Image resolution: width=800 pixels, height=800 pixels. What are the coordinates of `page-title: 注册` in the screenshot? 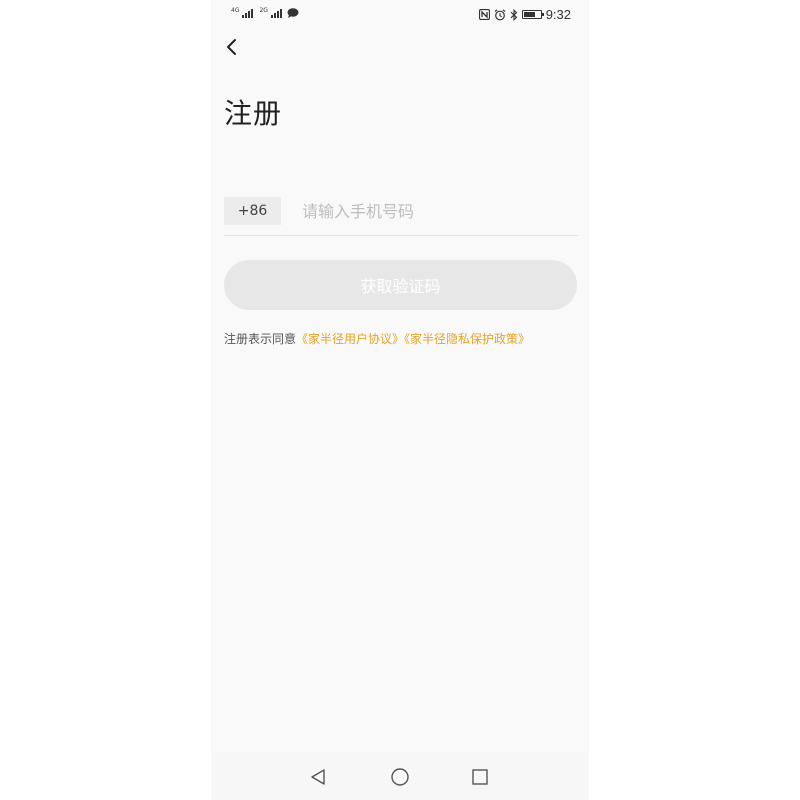 It's located at (253, 113).